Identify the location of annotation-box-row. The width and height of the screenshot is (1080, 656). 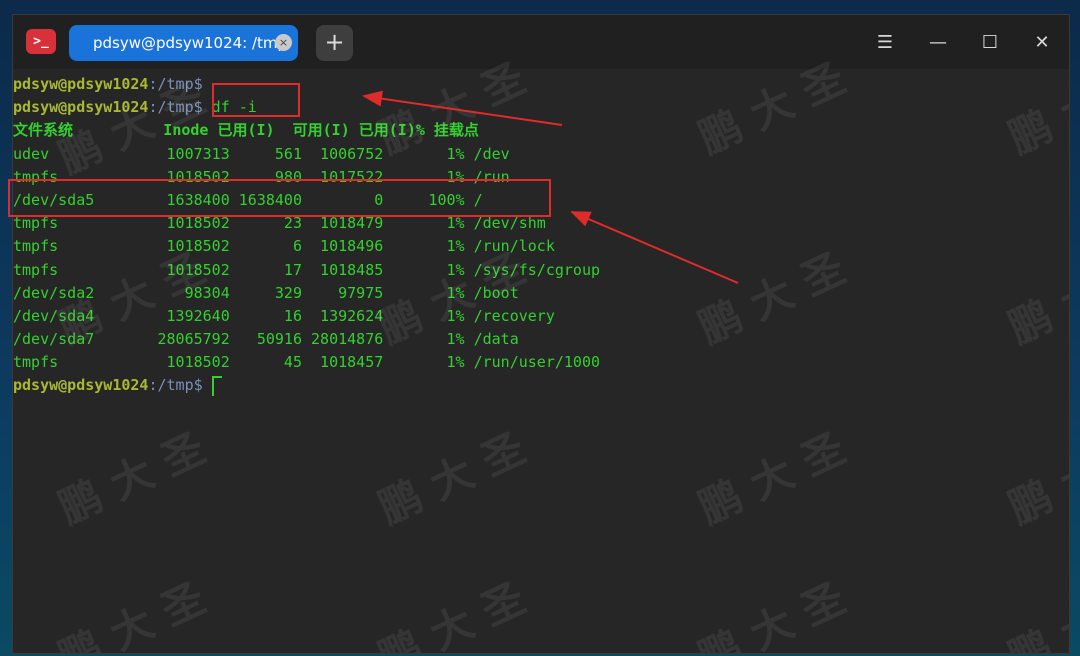
(279, 198).